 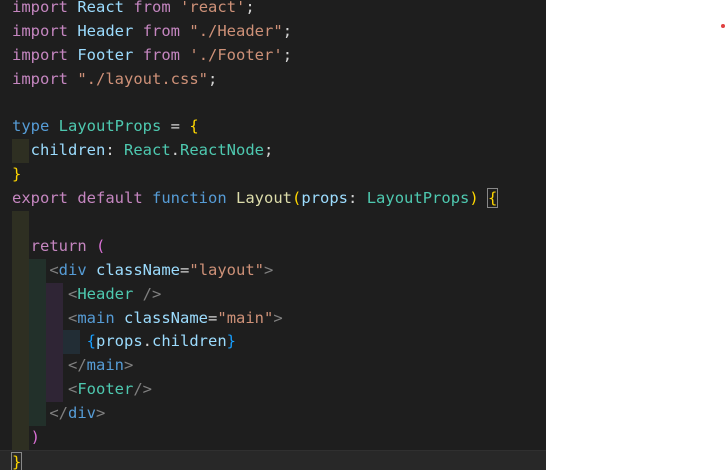 I want to click on function-name: Layout, so click(x=264, y=198).